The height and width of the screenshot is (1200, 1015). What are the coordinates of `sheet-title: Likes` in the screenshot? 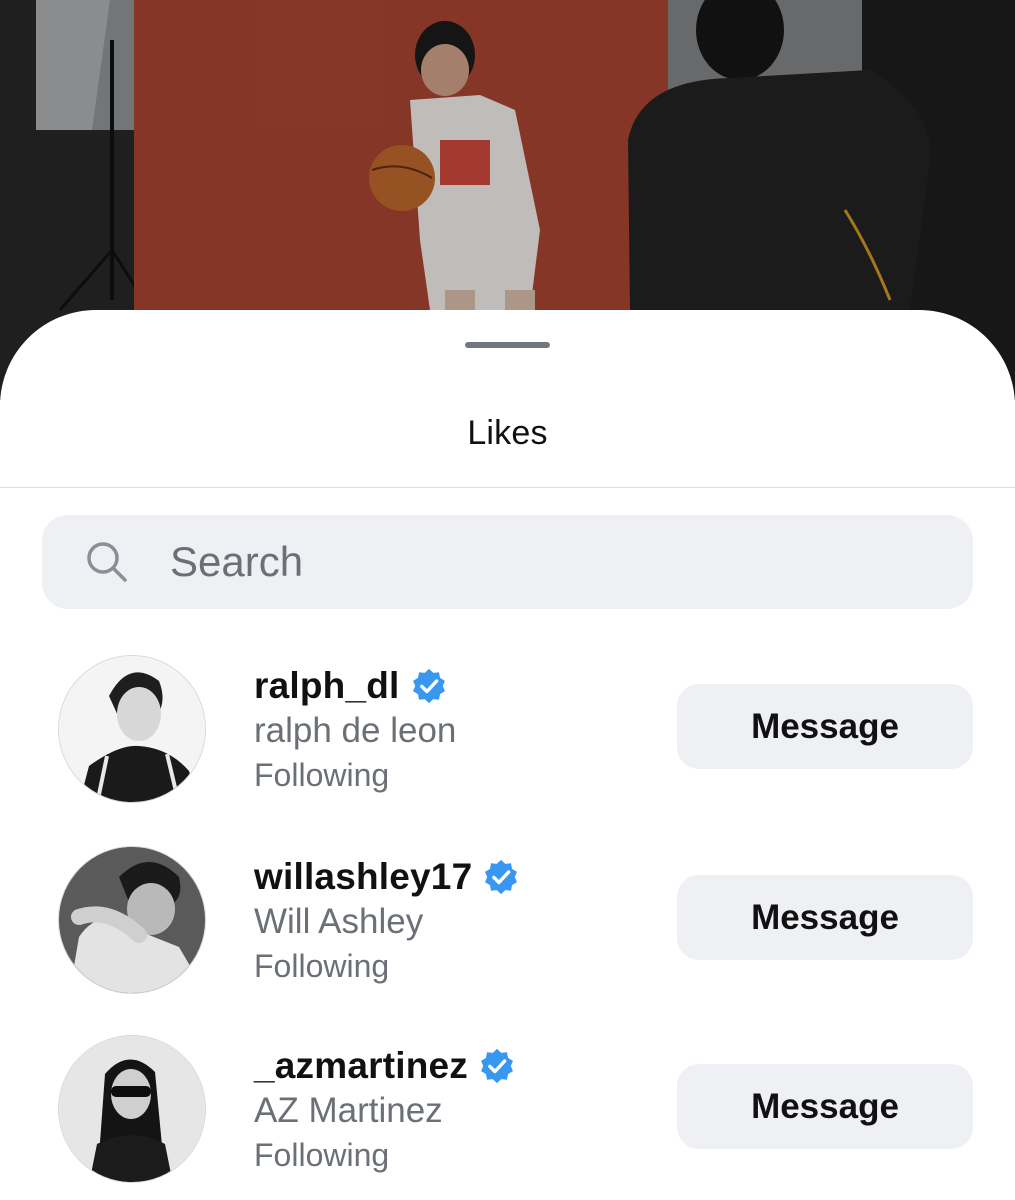 It's located at (507, 433).